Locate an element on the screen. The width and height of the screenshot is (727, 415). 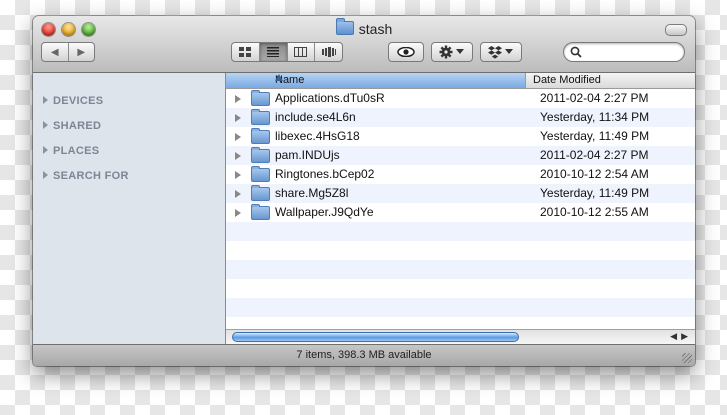
file-name: Ringtones.bCep02 is located at coordinates (325, 174).